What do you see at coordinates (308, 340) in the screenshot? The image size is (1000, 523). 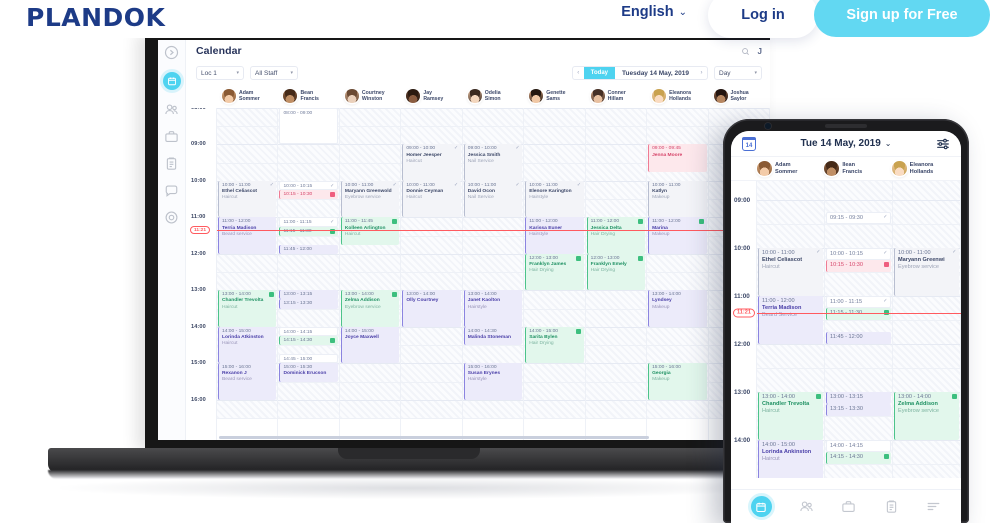 I see `appointment-block: 14:15 - 14:30` at bounding box center [308, 340].